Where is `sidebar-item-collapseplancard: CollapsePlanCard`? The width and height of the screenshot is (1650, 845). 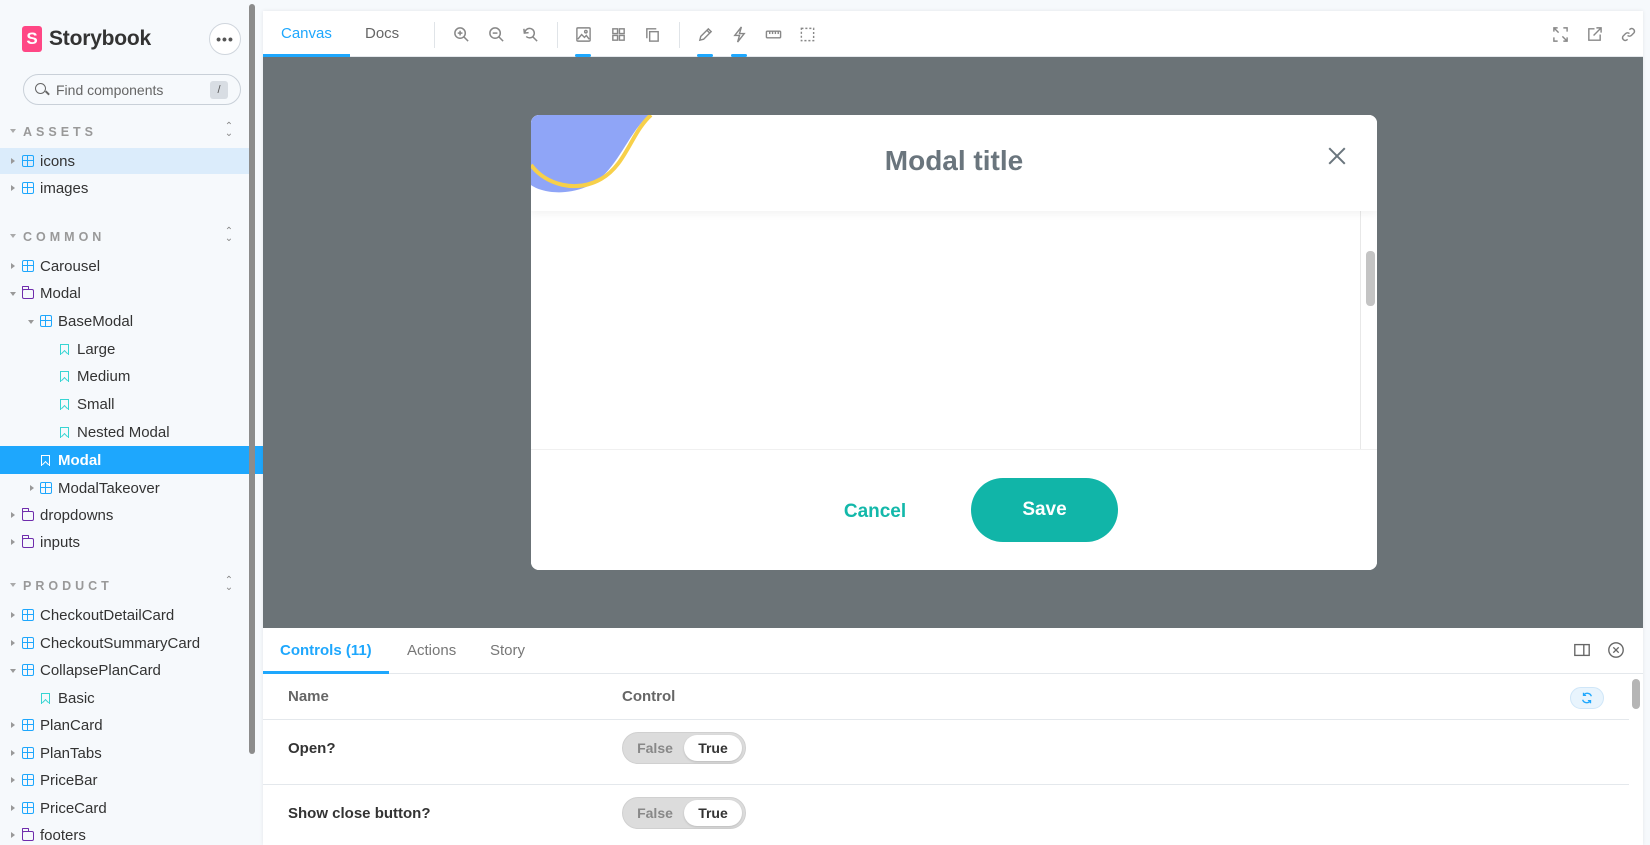
sidebar-item-collapseplancard: CollapsePlanCard is located at coordinates (124, 670).